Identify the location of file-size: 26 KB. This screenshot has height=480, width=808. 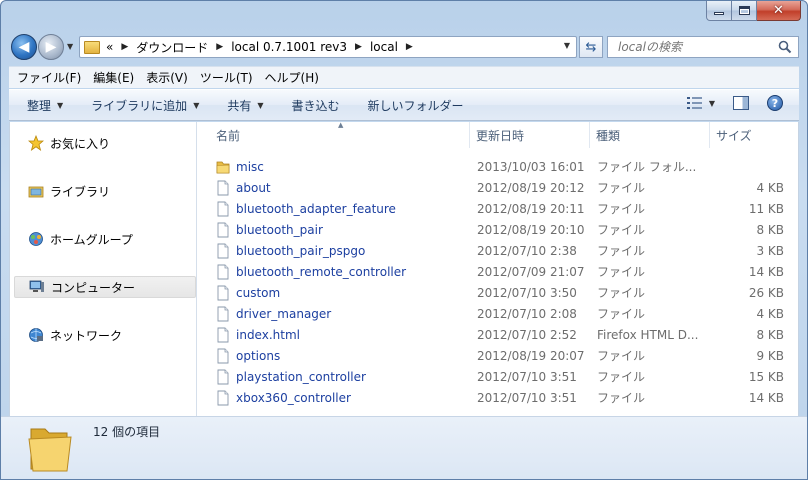
(766, 292).